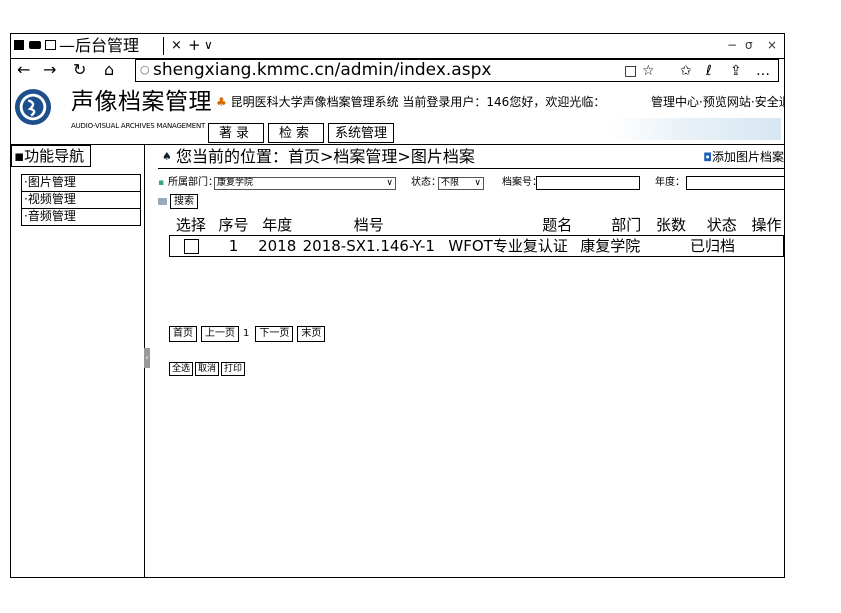 This screenshot has height=613, width=841. I want to click on year-input, so click(735, 183).